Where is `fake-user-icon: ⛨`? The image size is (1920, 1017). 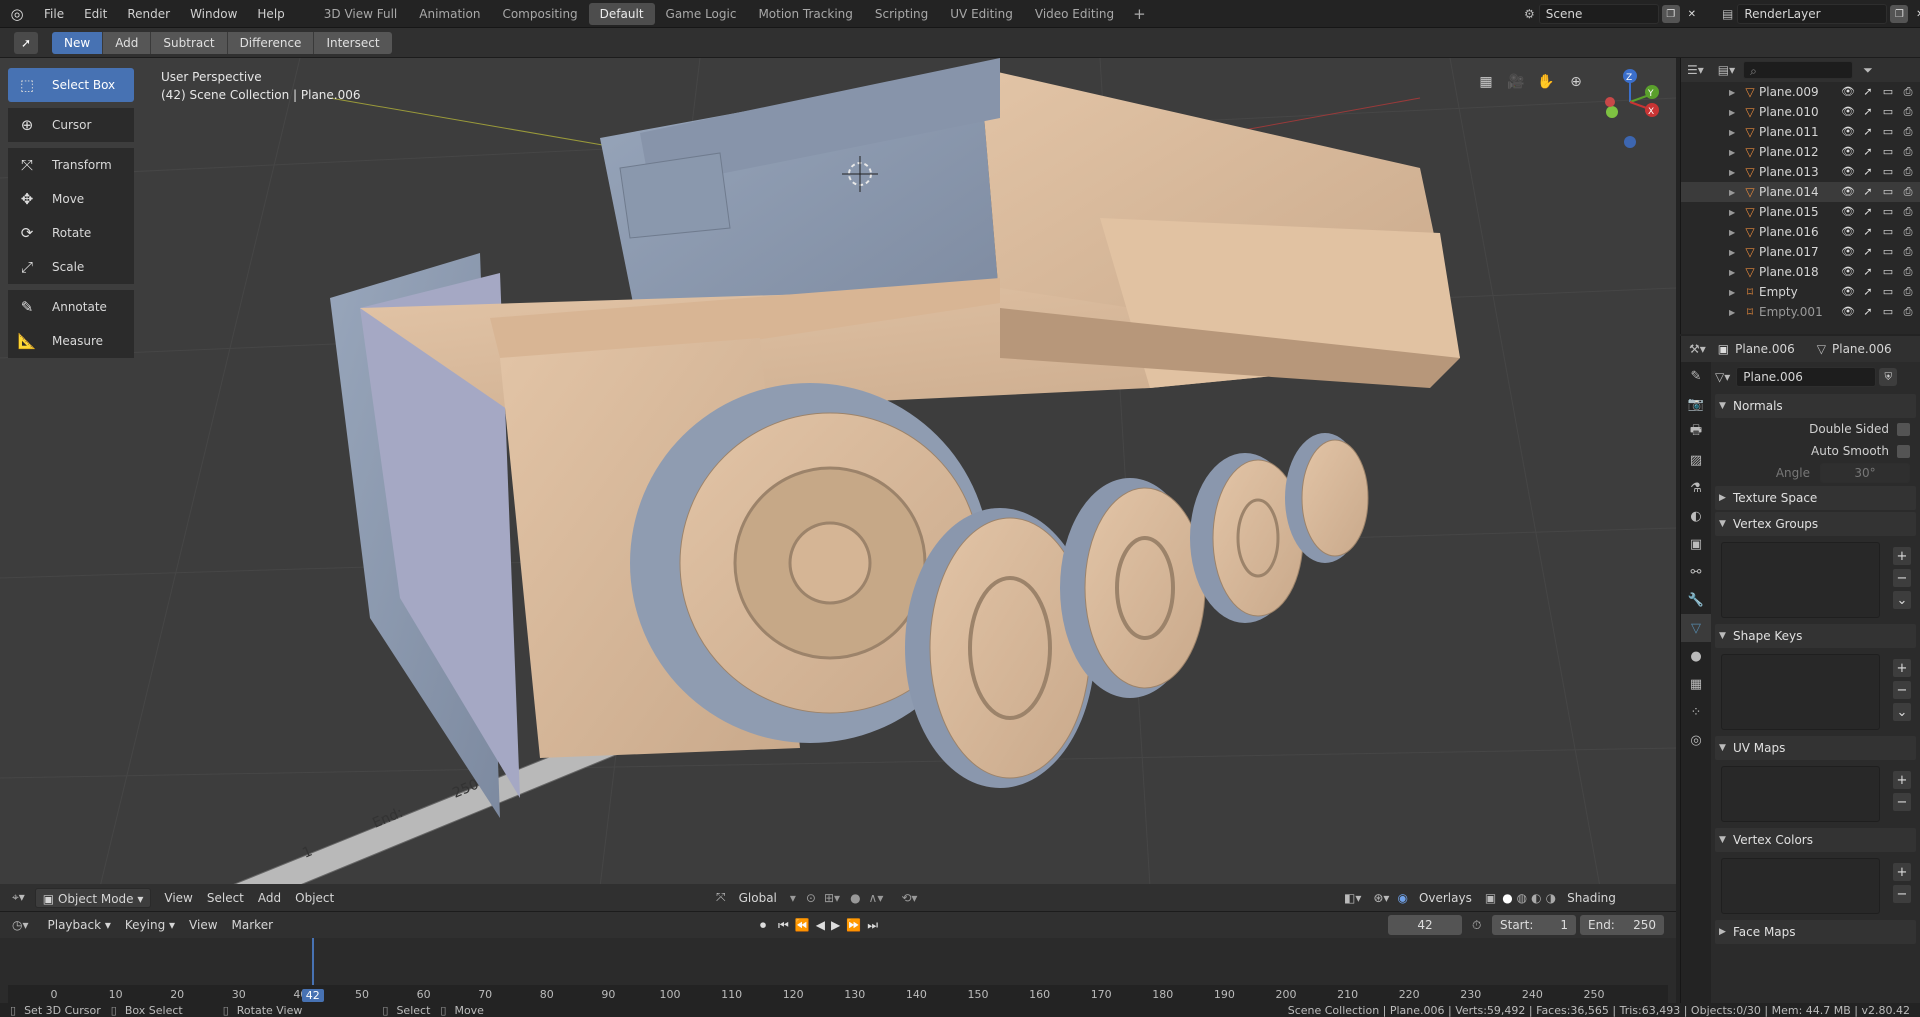
fake-user-icon: ⛨ is located at coordinates (1888, 377).